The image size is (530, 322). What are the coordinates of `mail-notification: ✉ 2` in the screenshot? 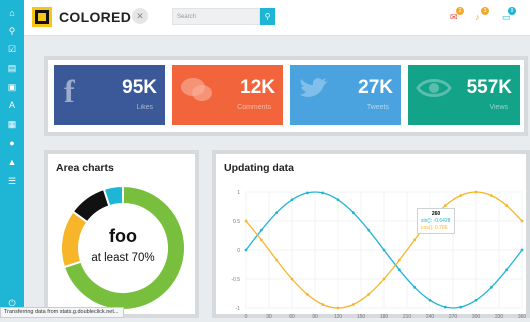 It's located at (457, 15).